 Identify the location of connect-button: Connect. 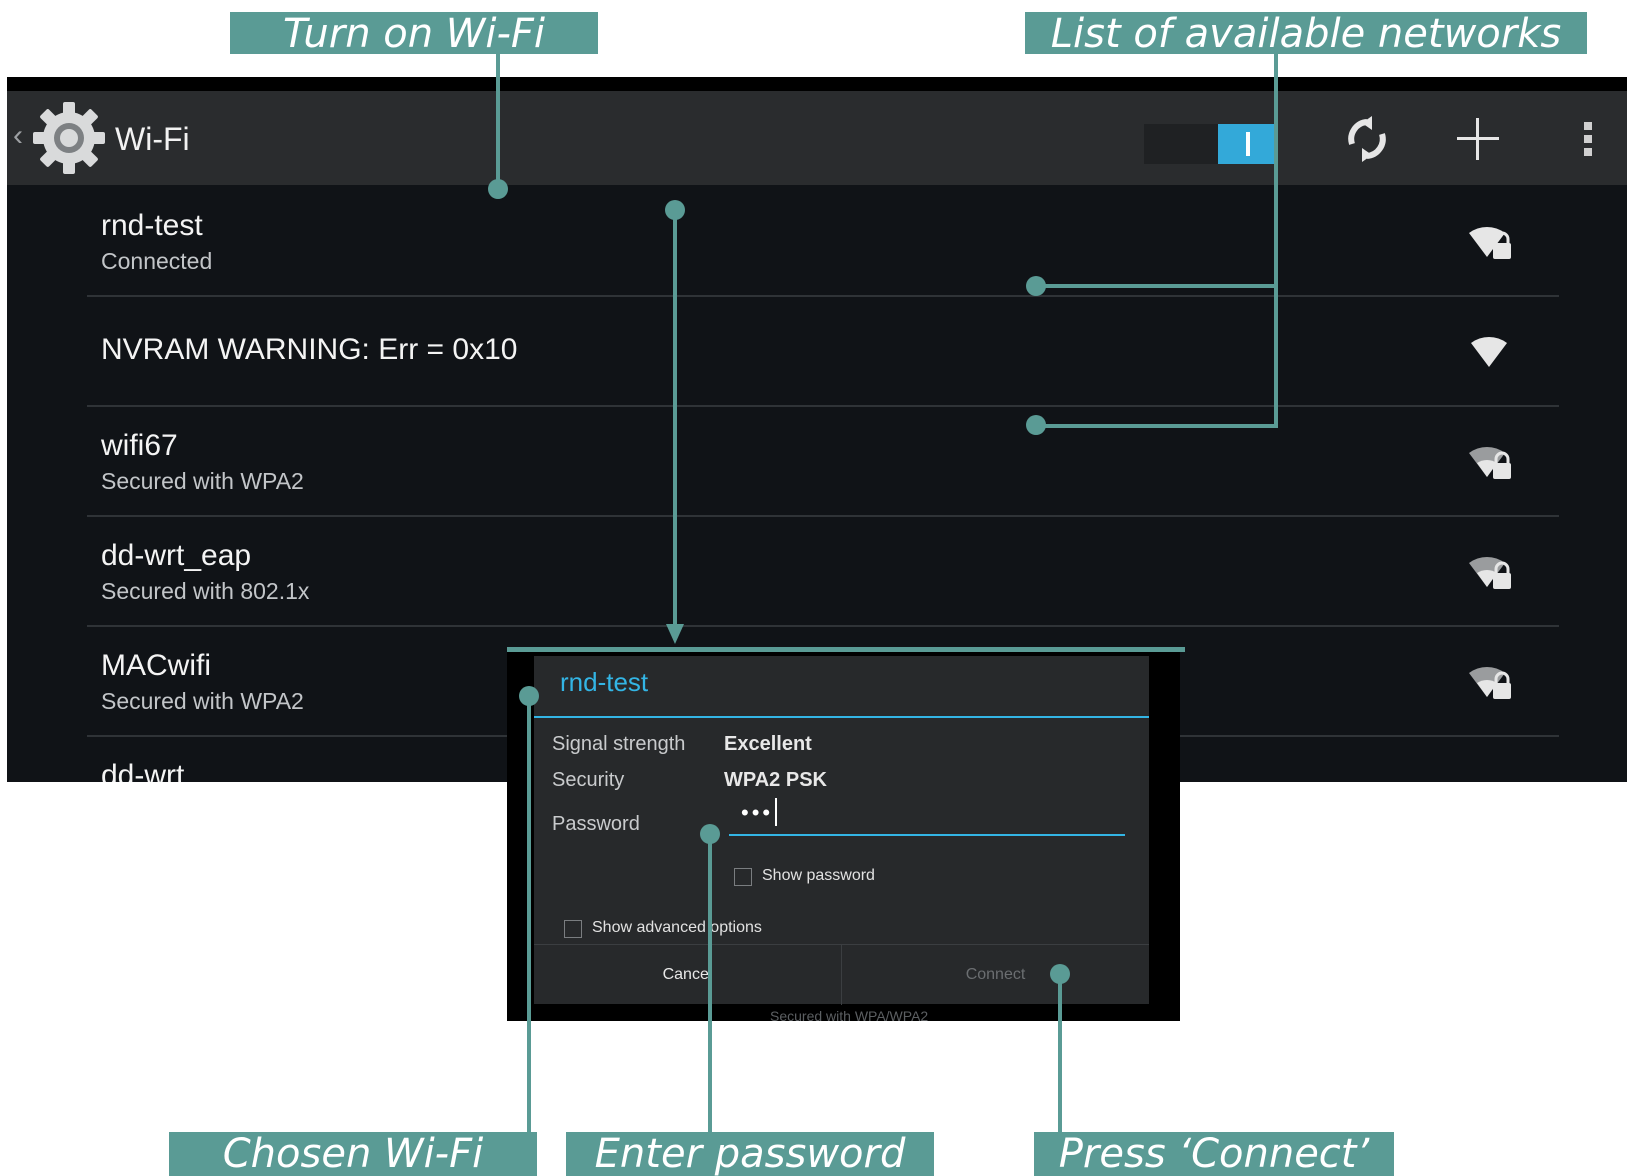
(995, 975).